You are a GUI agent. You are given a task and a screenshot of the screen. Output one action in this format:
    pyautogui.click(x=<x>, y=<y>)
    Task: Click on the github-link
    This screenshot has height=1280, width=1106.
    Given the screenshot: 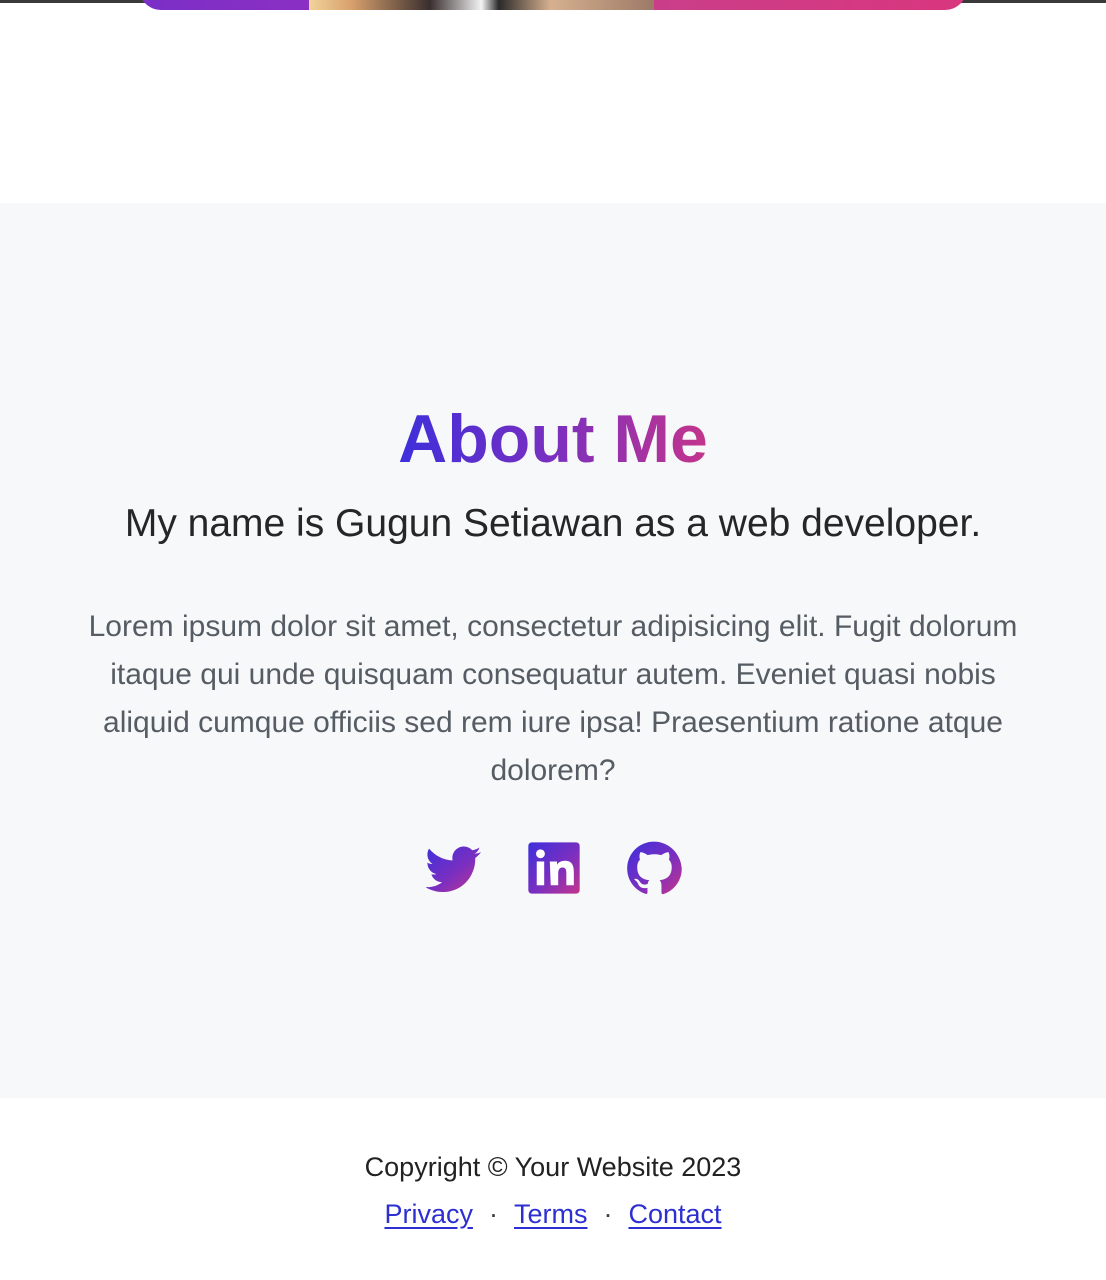 What is the action you would take?
    pyautogui.click(x=654, y=868)
    